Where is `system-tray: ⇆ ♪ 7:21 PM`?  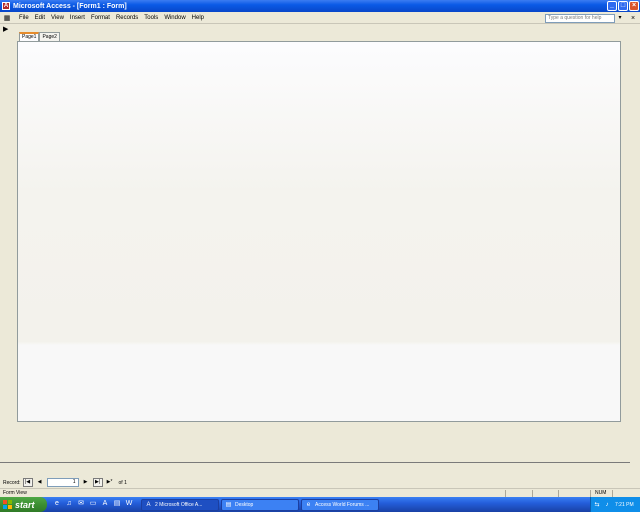 system-tray: ⇆ ♪ 7:21 PM is located at coordinates (615, 504).